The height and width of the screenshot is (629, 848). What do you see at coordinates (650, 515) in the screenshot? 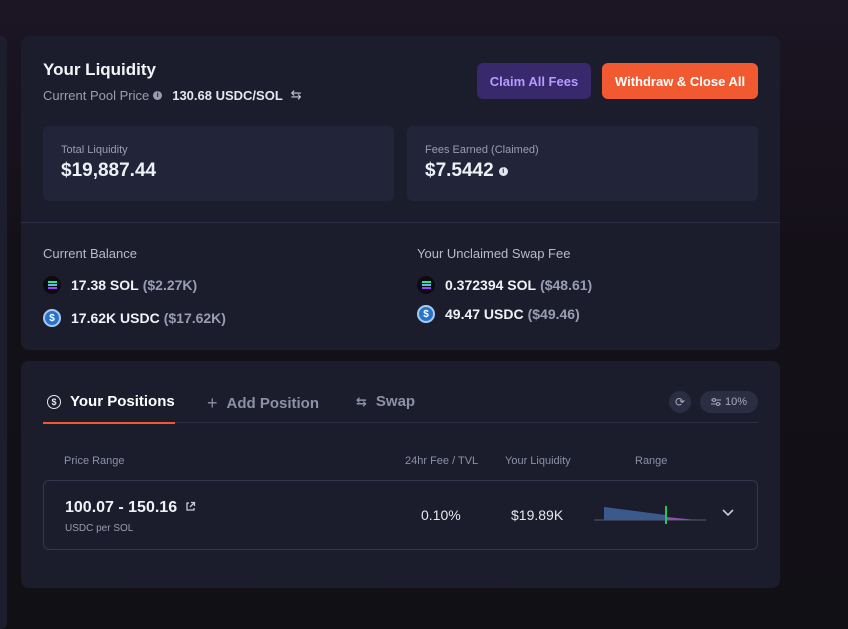
I see `range-mini-chart` at bounding box center [650, 515].